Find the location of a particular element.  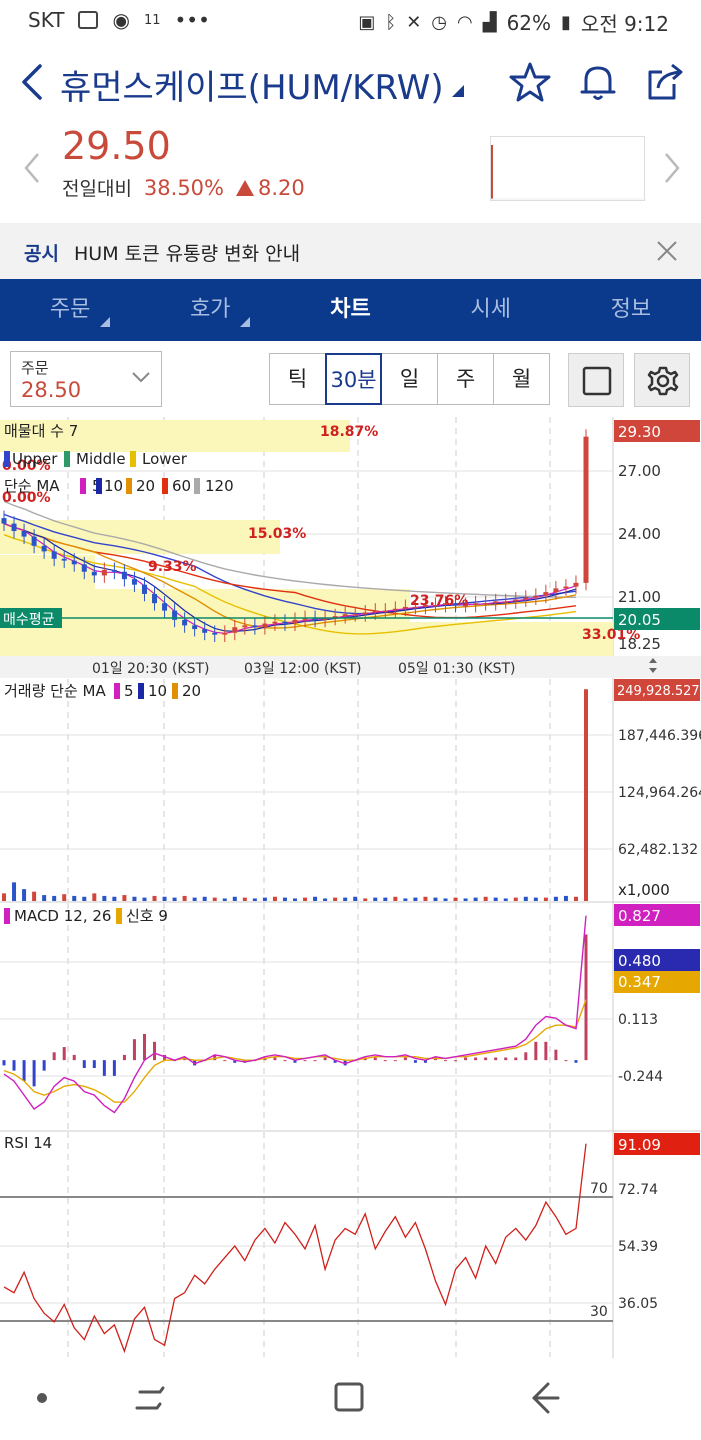

tab-order: 주문 is located at coordinates (70, 310).